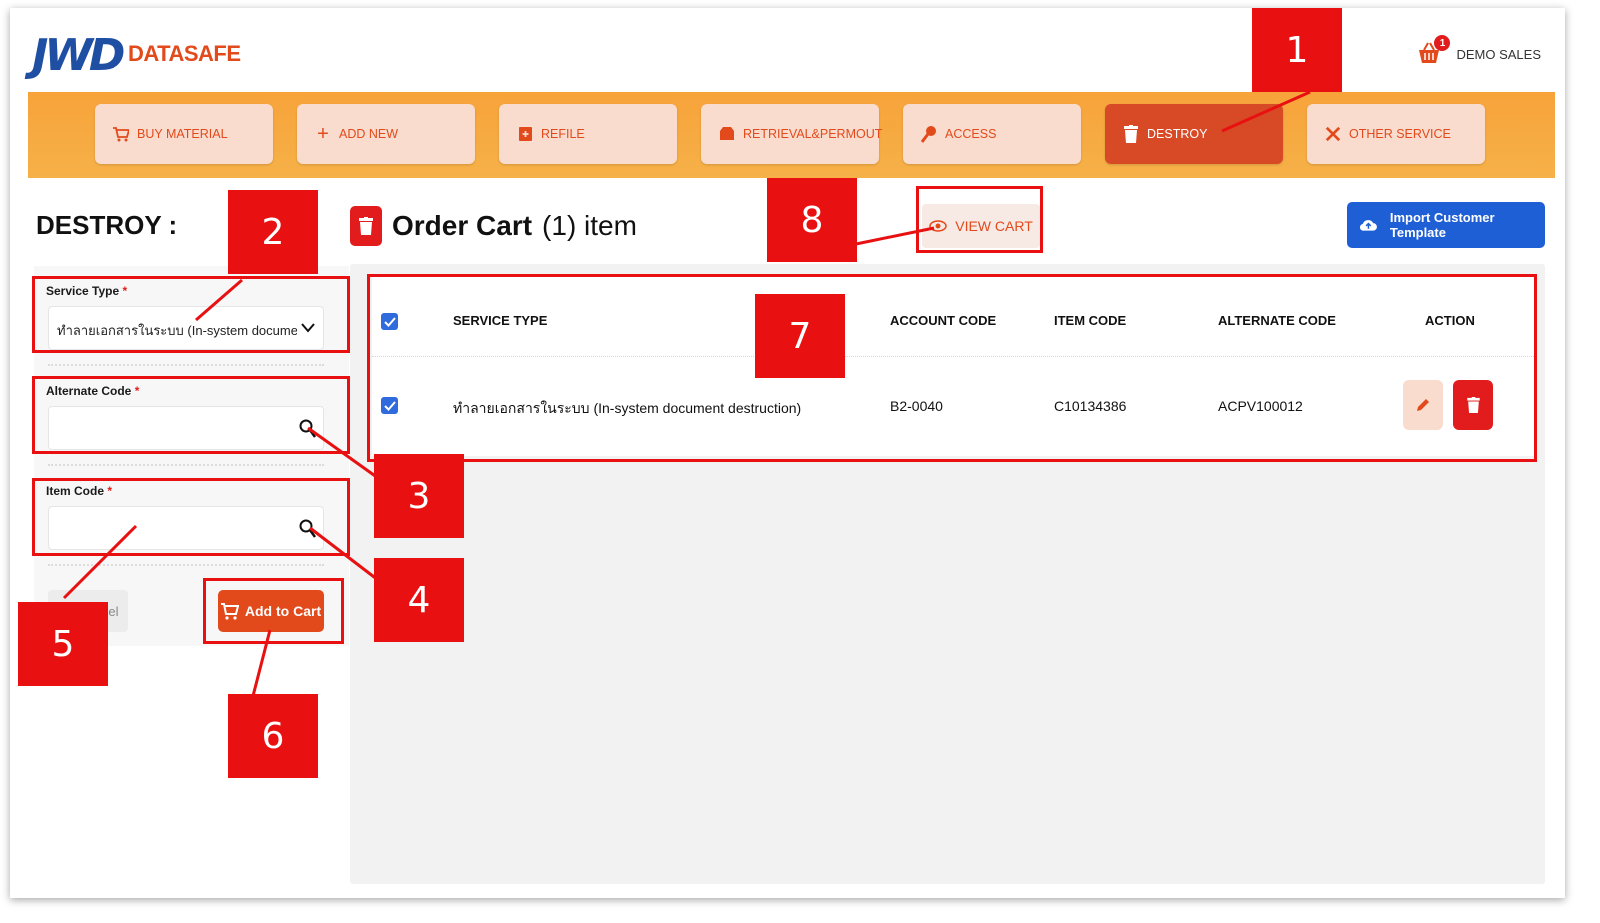 This screenshot has width=1600, height=923. I want to click on nav-label: DESTROY, so click(1177, 134).